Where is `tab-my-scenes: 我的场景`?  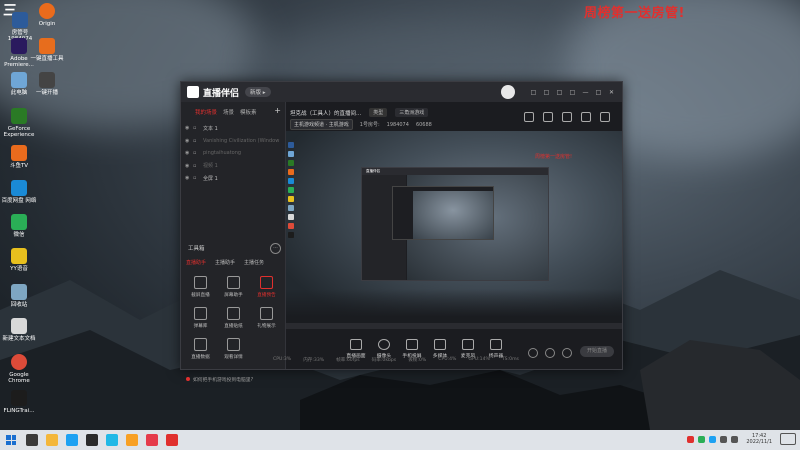
tab-my-scenes: 我的场景 is located at coordinates (206, 112).